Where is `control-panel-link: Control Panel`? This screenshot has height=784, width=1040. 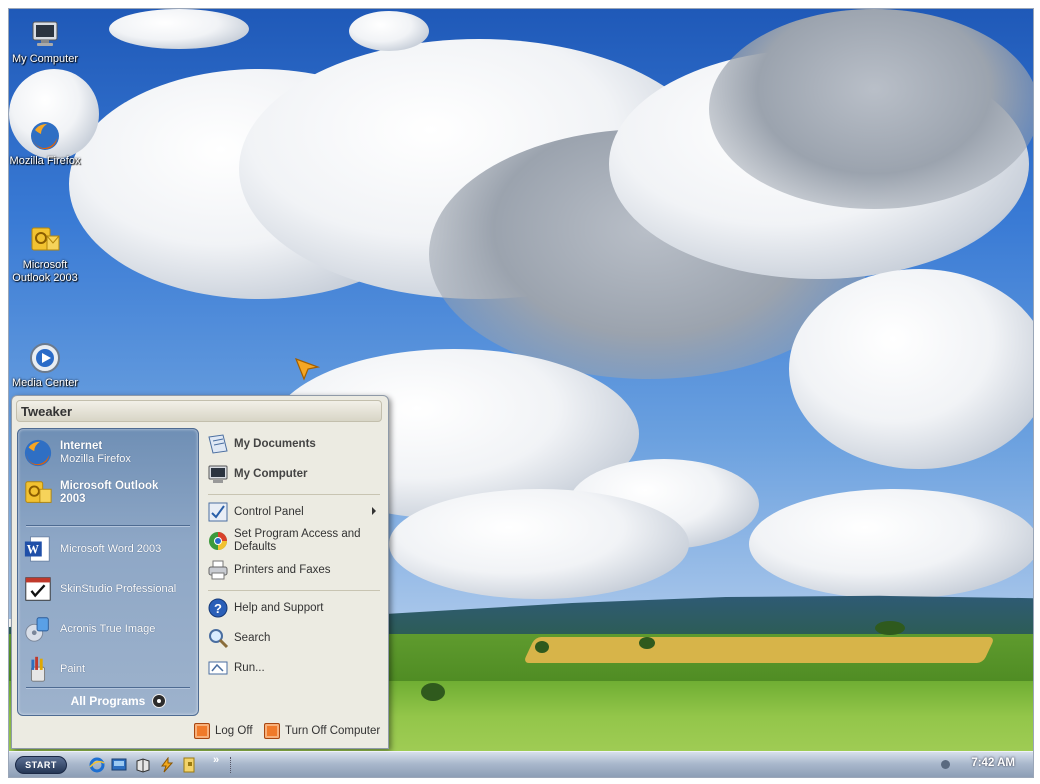
control-panel-link: Control Panel is located at coordinates (294, 512).